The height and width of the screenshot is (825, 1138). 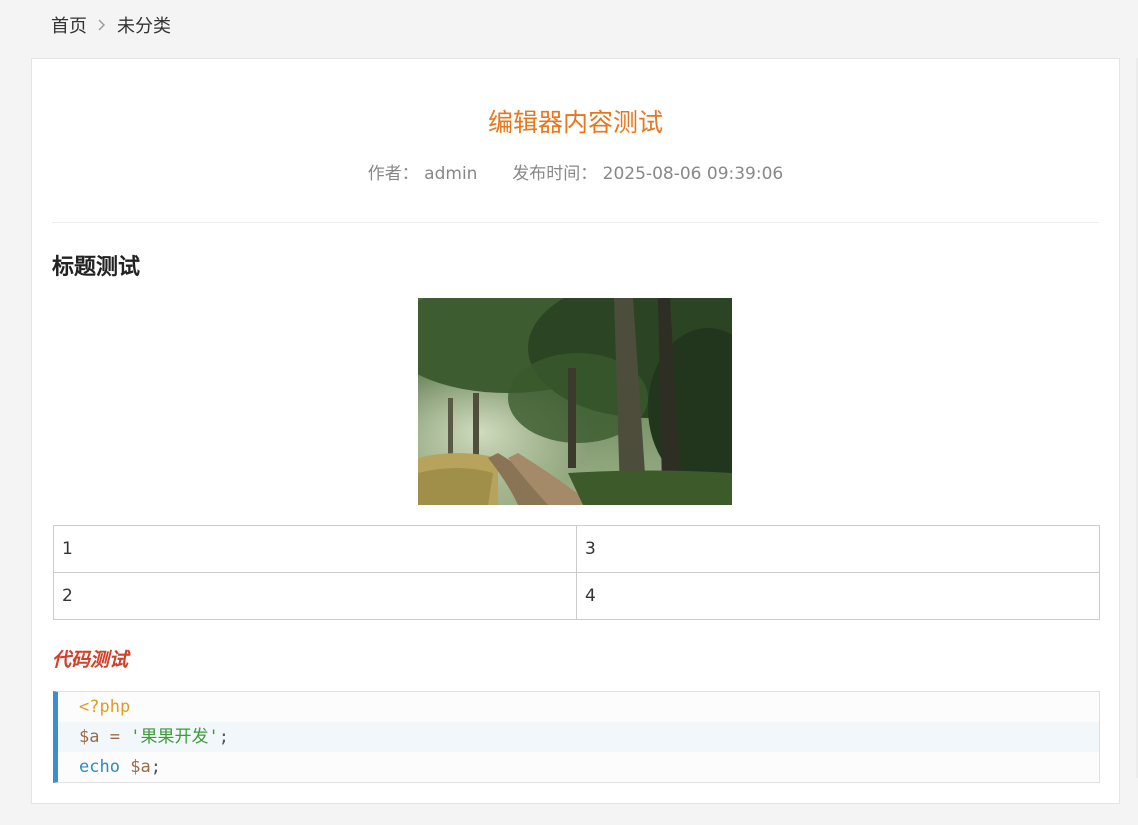 I want to click on article-meta: 作者： admin 发布时间： 2025-08-06 09:39:06, so click(x=575, y=171).